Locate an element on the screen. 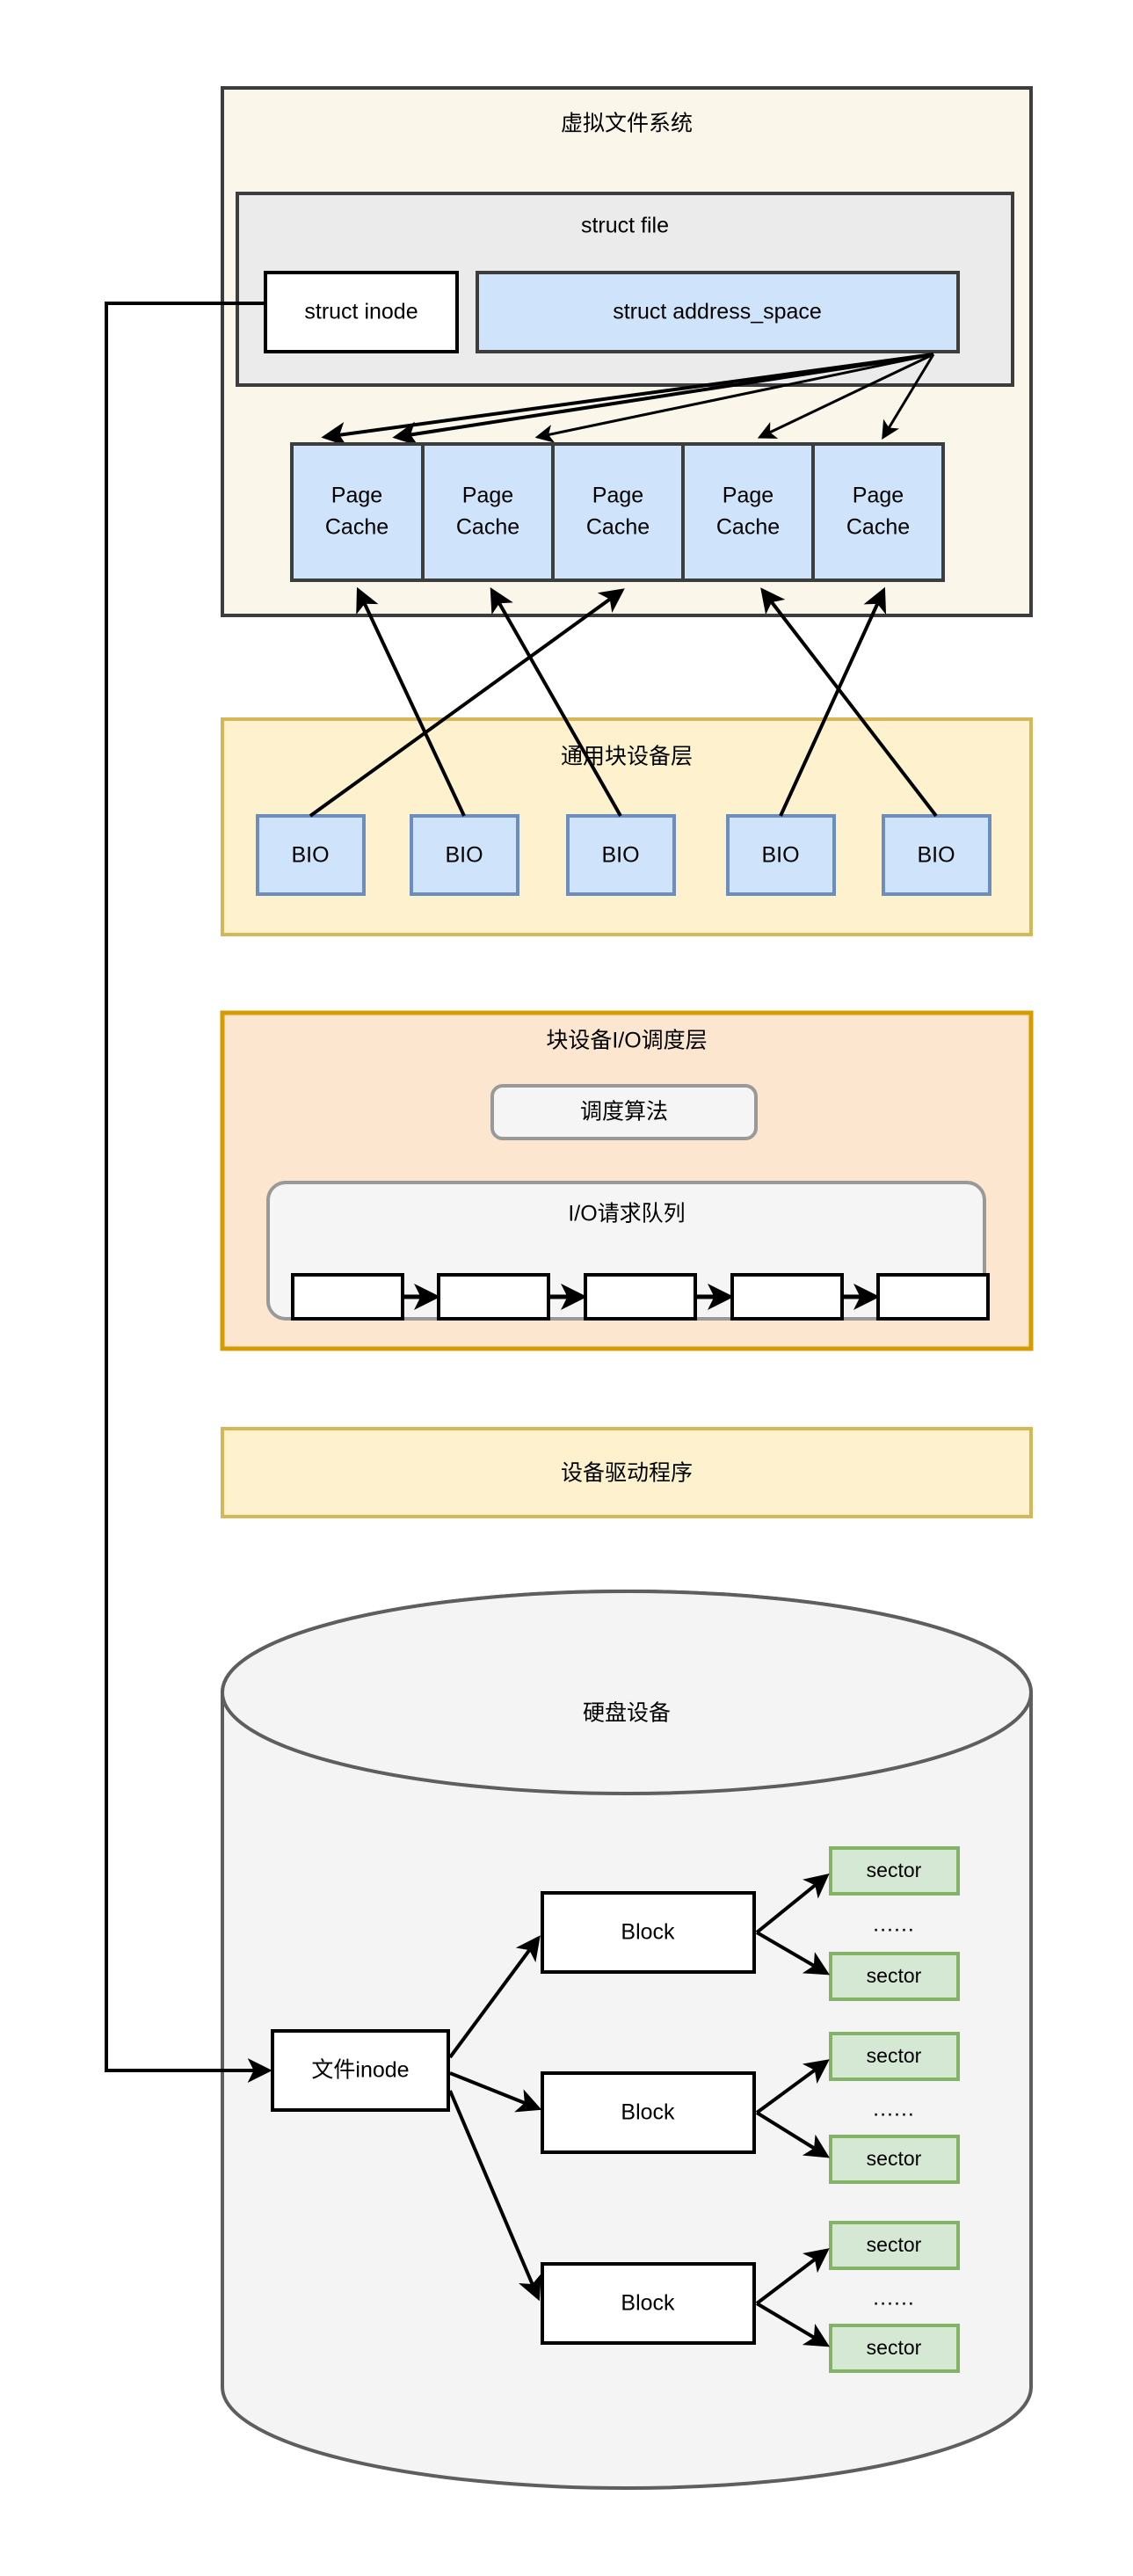  file-inode: 文件inode is located at coordinates (360, 2070).